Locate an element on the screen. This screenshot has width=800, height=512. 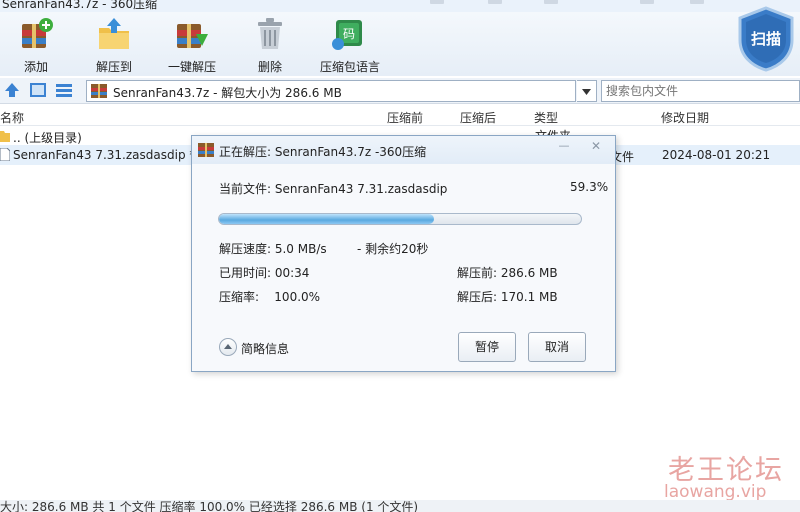
file-list-header: 名称 压缩前 压缩后 类型 修改日期 is located at coordinates (400, 116).